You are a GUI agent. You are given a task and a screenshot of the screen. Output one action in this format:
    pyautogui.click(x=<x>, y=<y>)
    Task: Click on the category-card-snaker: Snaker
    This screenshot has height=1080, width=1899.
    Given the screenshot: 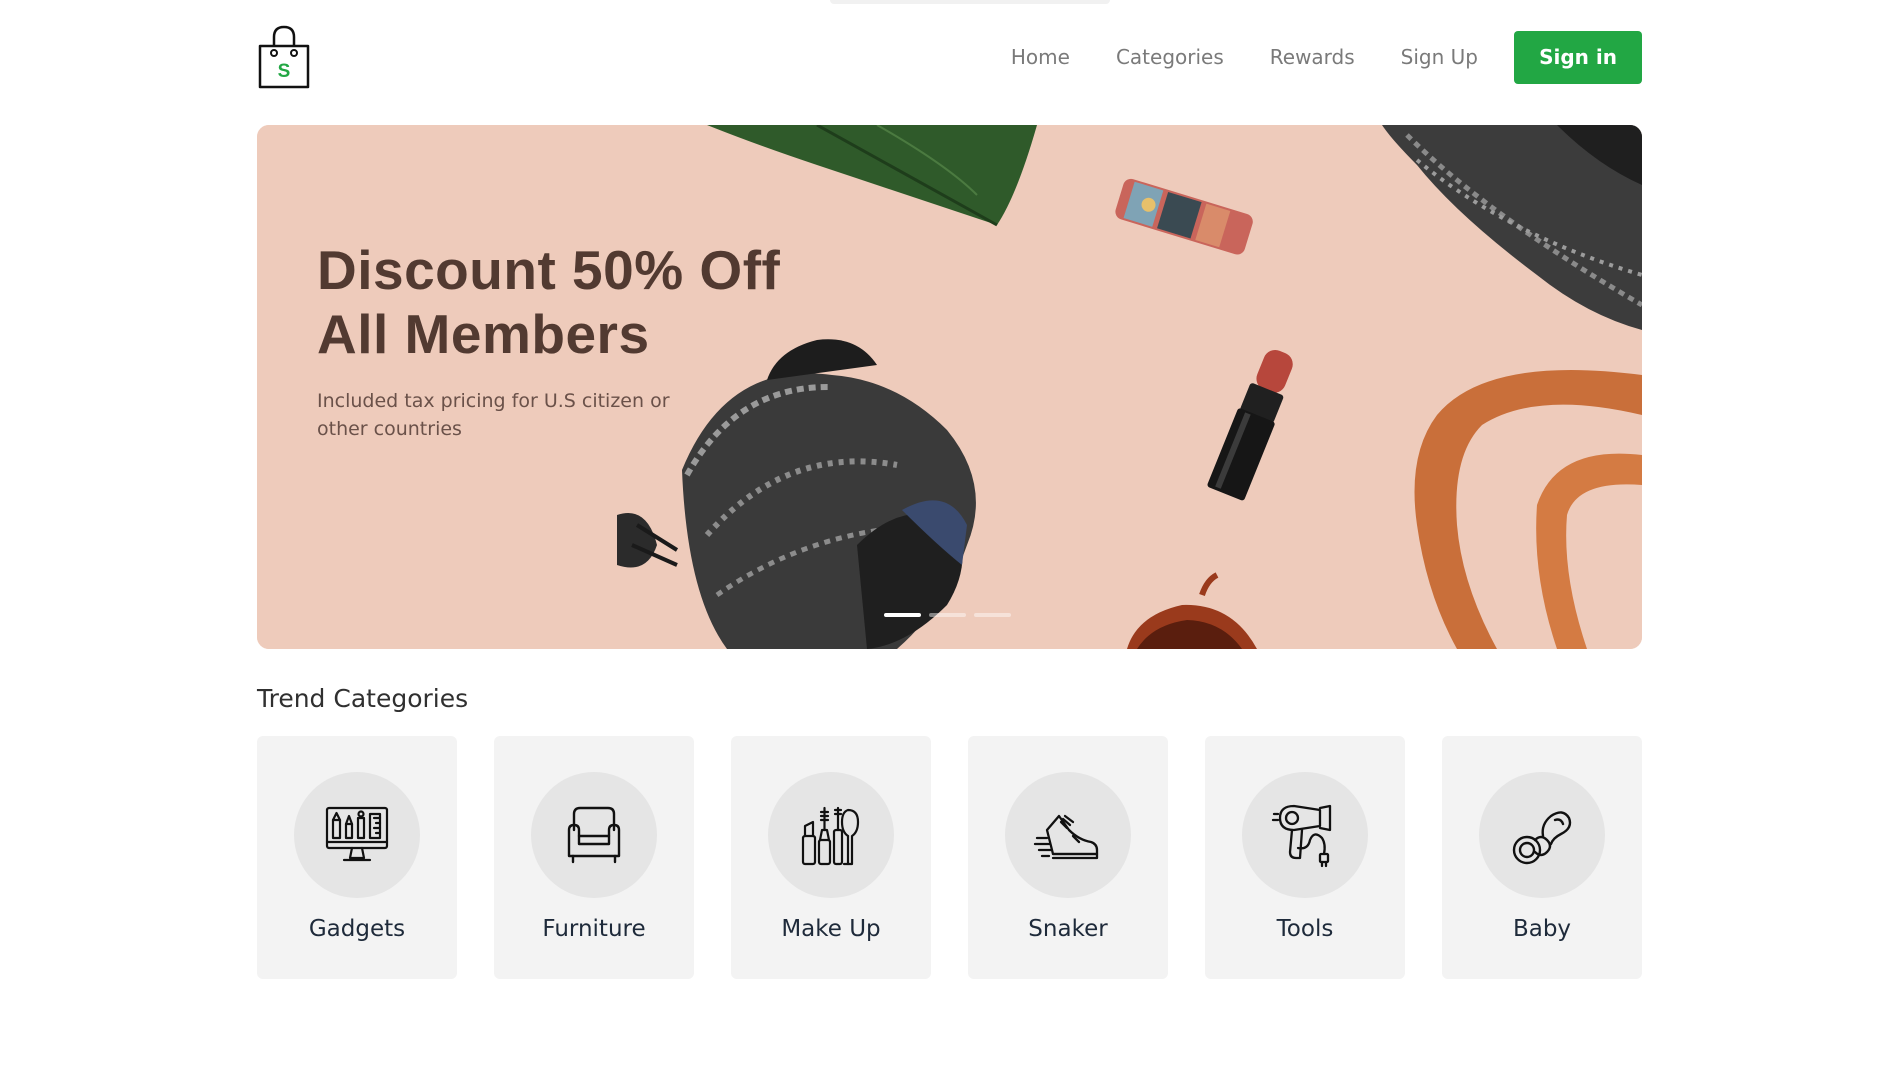 What is the action you would take?
    pyautogui.click(x=1068, y=857)
    